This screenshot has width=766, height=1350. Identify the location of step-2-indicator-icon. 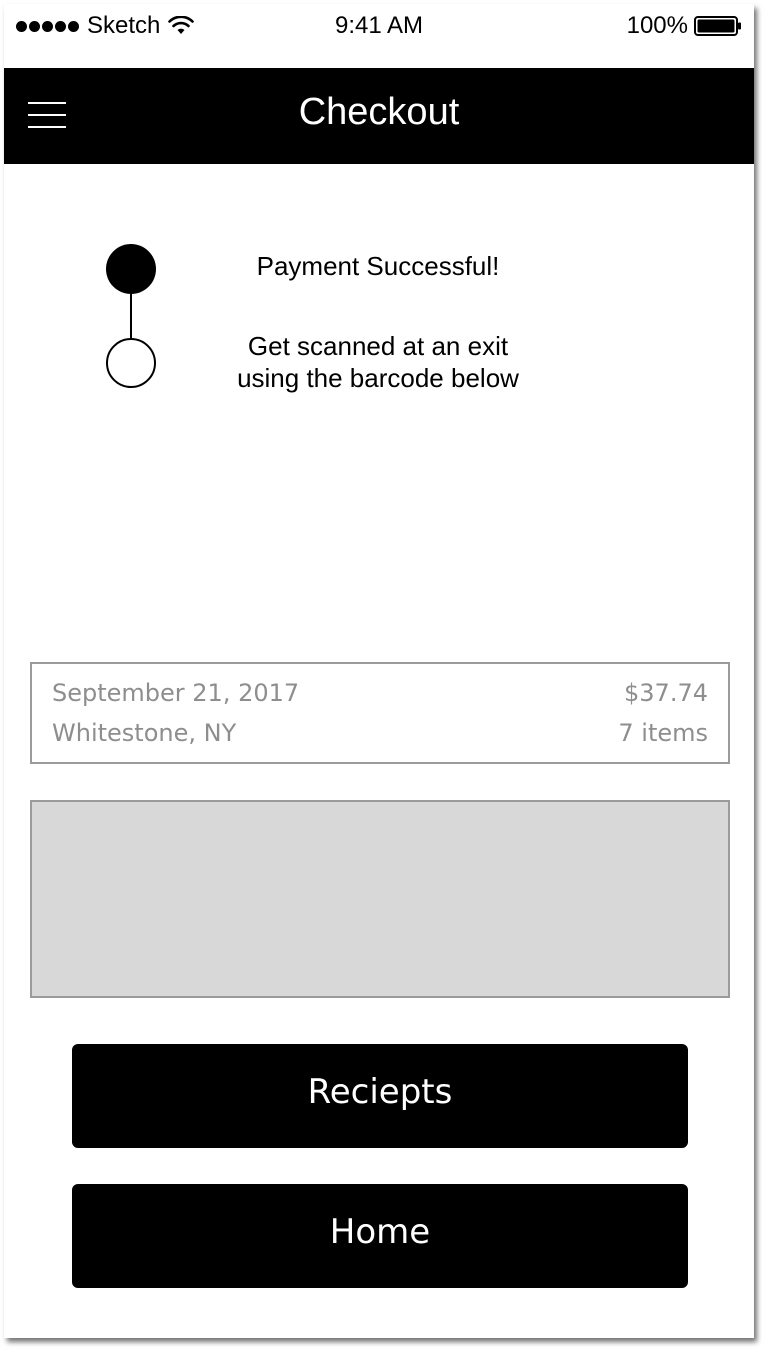
(131, 363).